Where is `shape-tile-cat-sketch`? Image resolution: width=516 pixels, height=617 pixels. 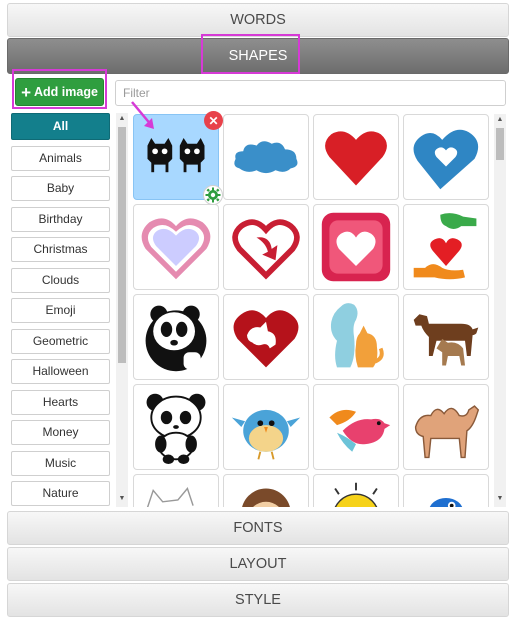
shape-tile-cat-sketch is located at coordinates (176, 490).